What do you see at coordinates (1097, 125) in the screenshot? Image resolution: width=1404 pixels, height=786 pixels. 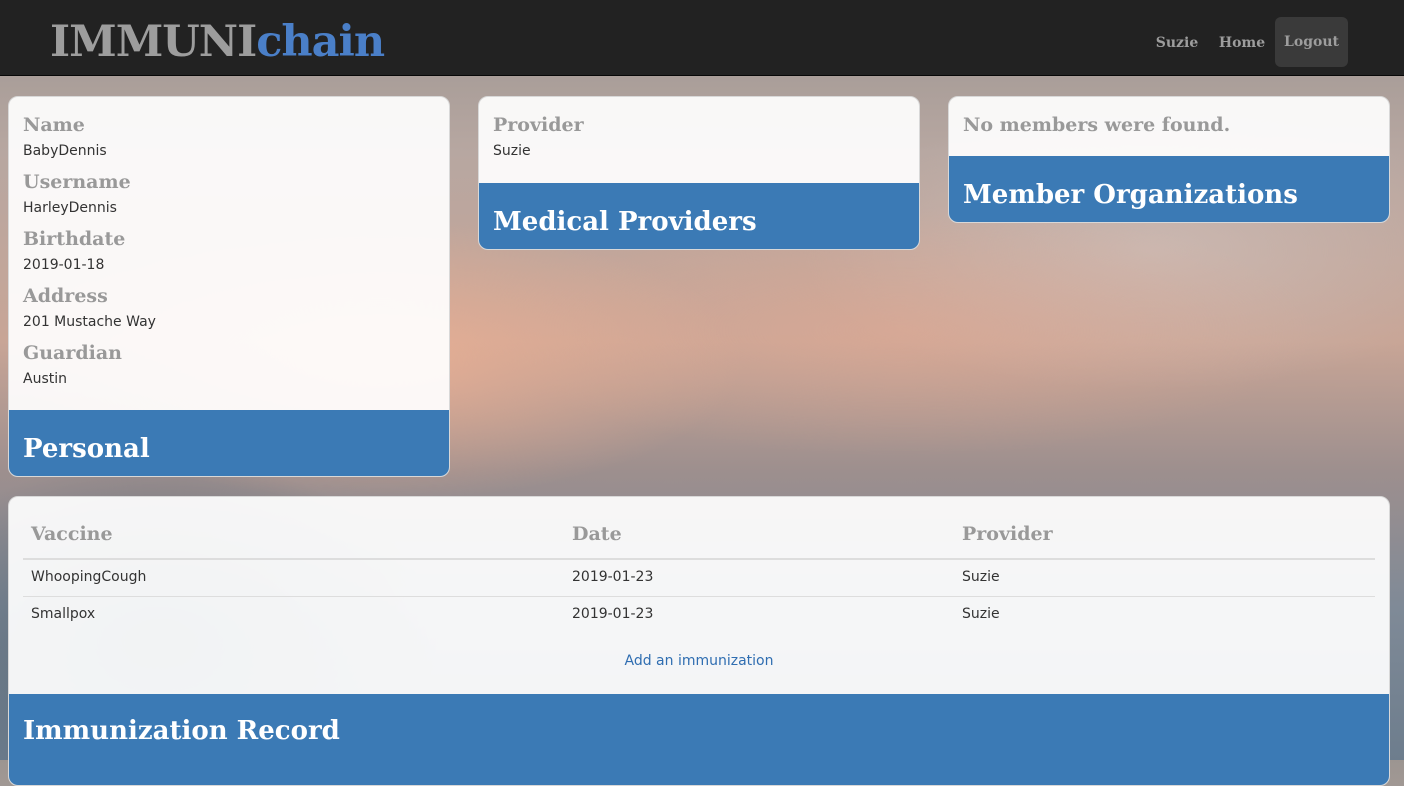 I see `no-members-message: No members were found.` at bounding box center [1097, 125].